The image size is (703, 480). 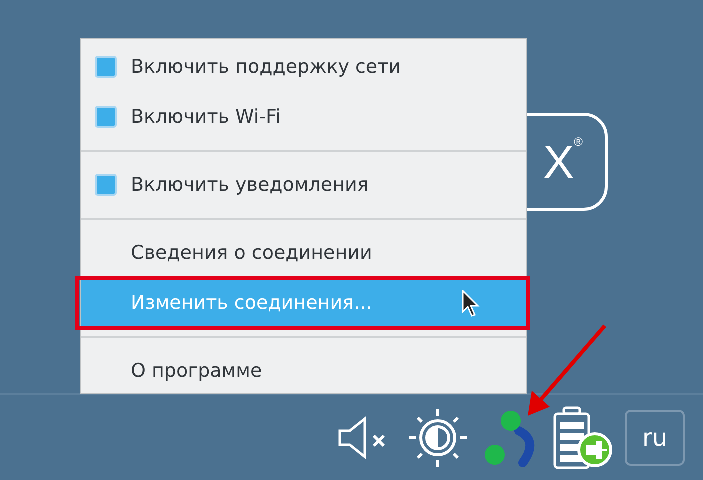 What do you see at coordinates (563, 162) in the screenshot?
I see `logo-text: X$^{®}$` at bounding box center [563, 162].